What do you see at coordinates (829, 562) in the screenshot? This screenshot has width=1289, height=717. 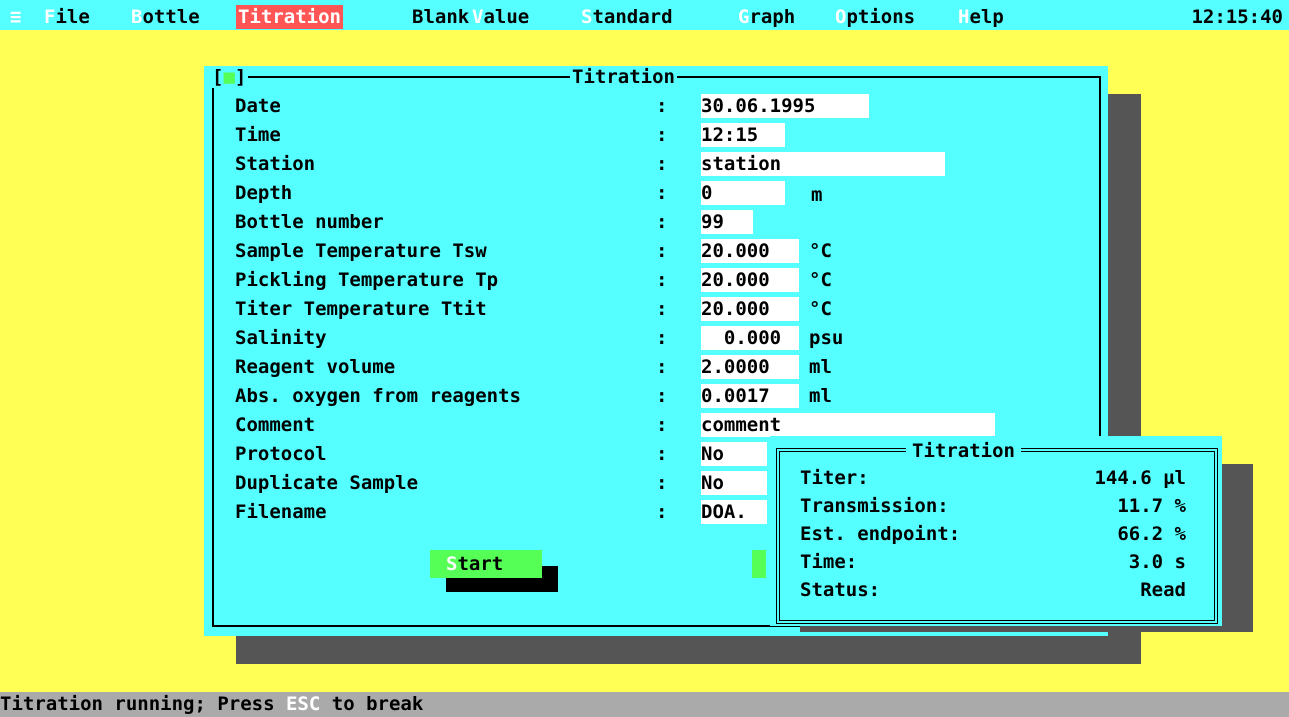 I see `time-label: Time:` at bounding box center [829, 562].